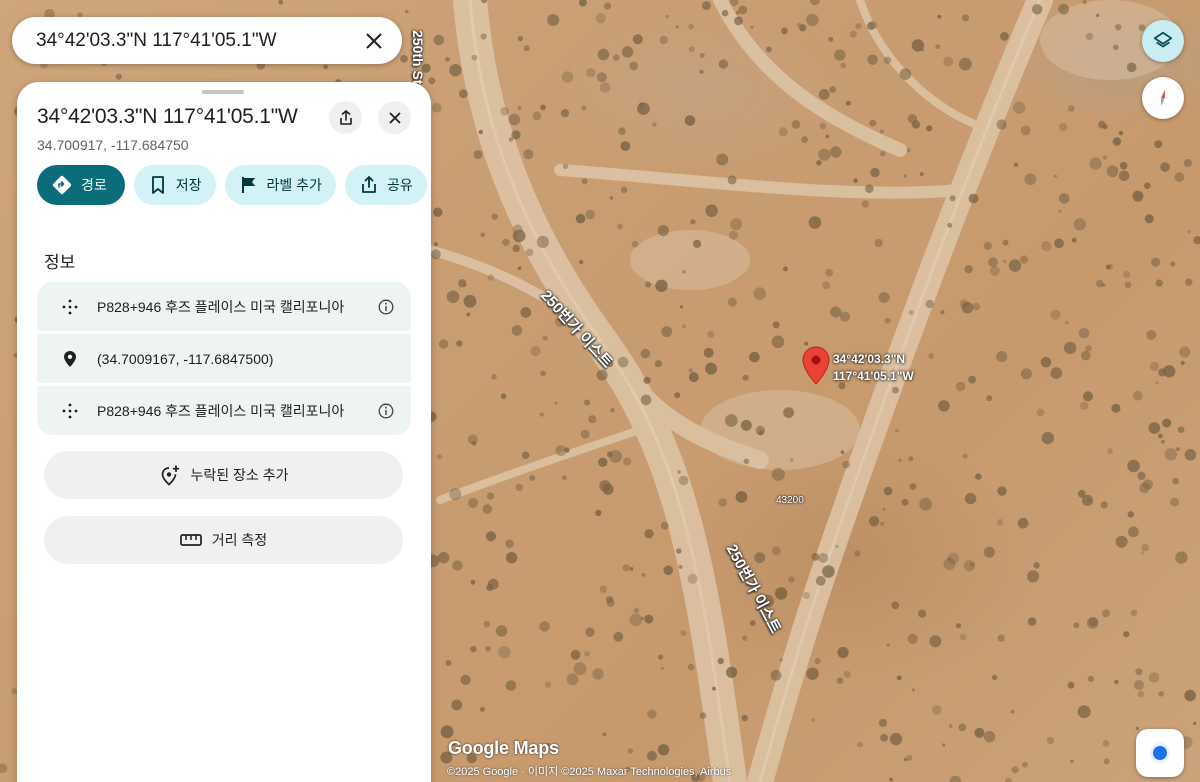 The image size is (1200, 782). Describe the element at coordinates (81, 185) in the screenshot. I see `directions-button: 경로` at that location.